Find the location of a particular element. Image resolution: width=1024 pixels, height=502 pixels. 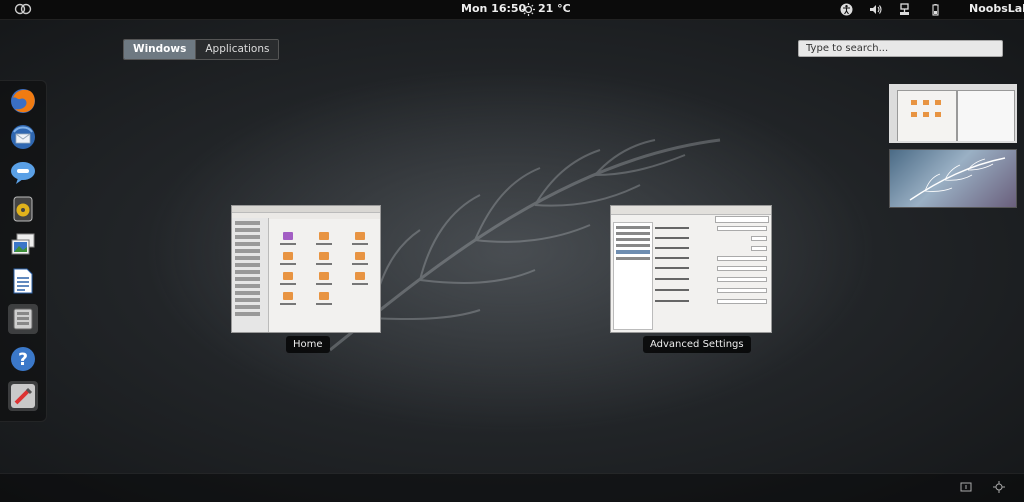

window-caption-home: Home is located at coordinates (308, 344).